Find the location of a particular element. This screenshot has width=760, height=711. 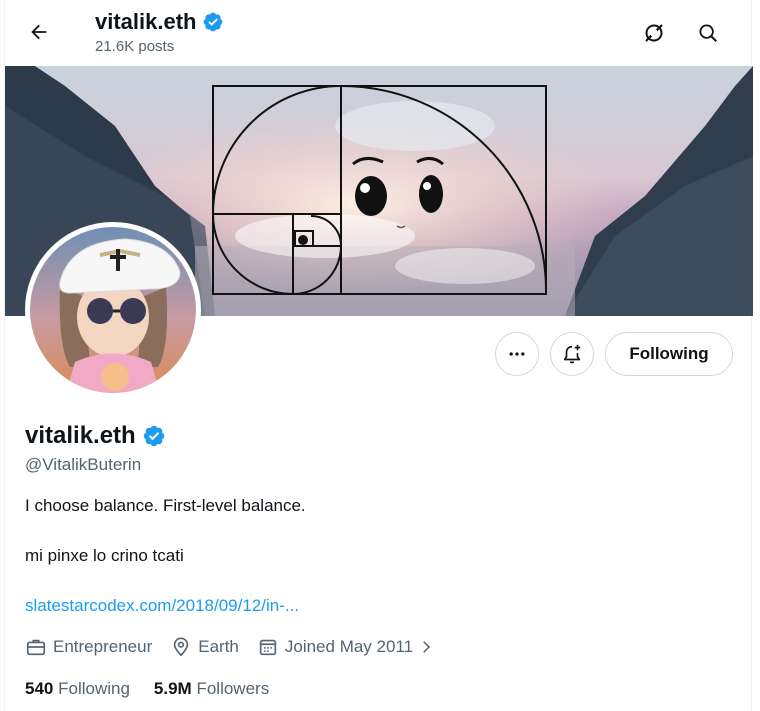

joined-item: Joined May 2011 is located at coordinates (346, 647).